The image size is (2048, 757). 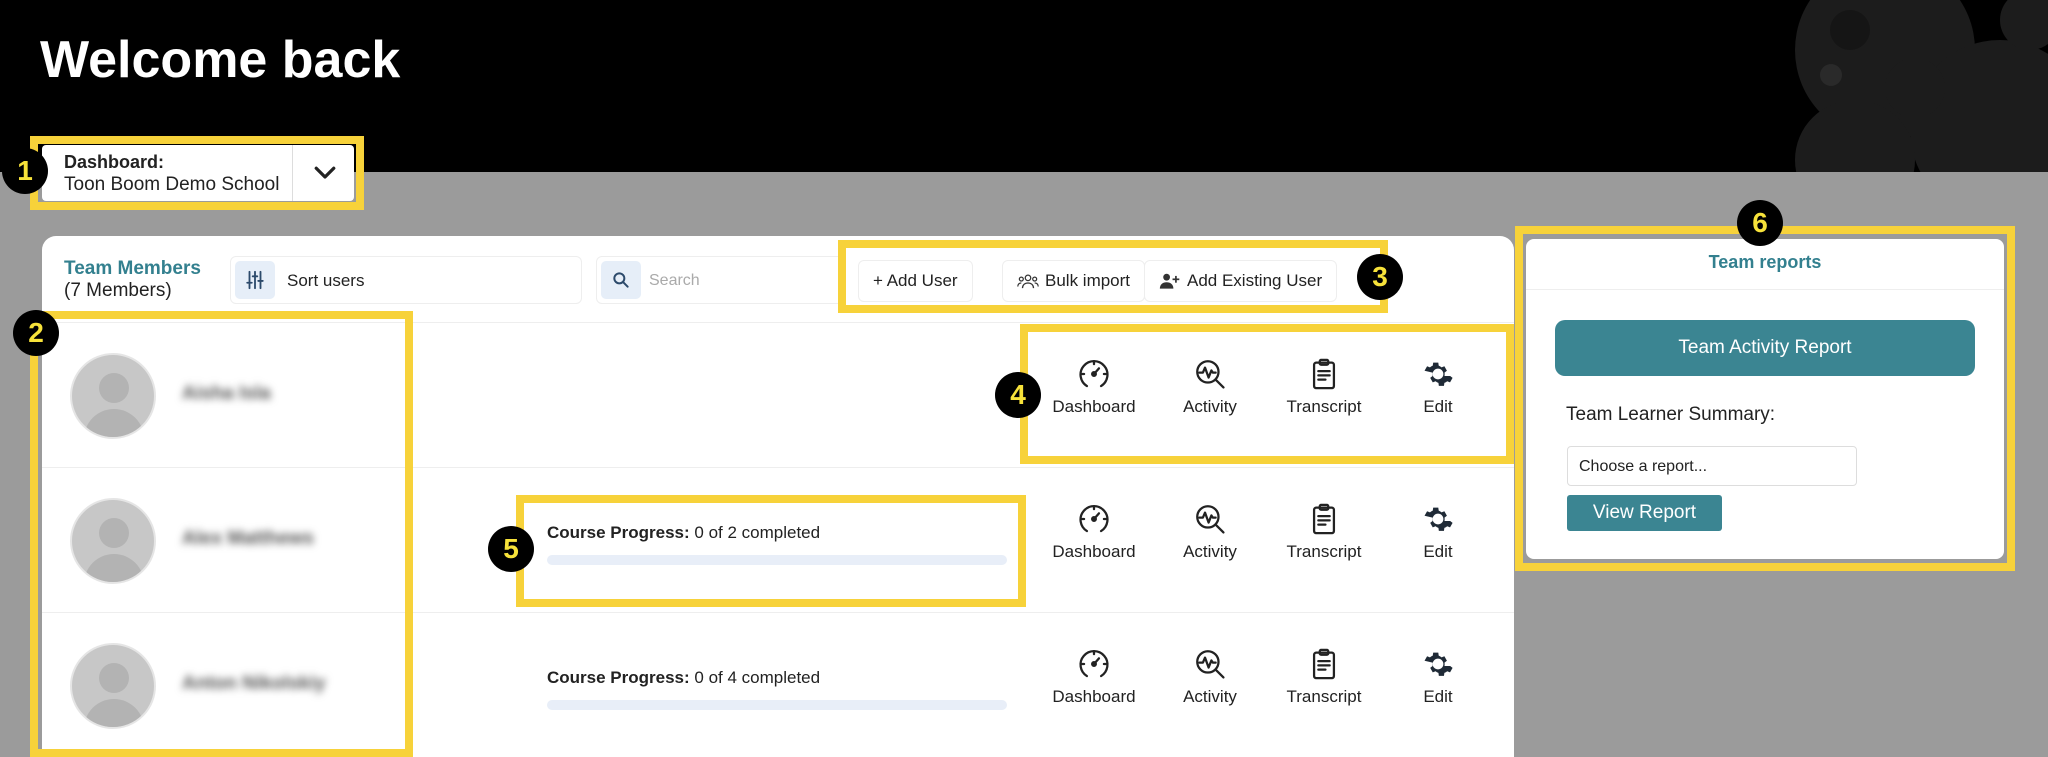 I want to click on course-progress-label: Course Progress:, so click(x=618, y=677).